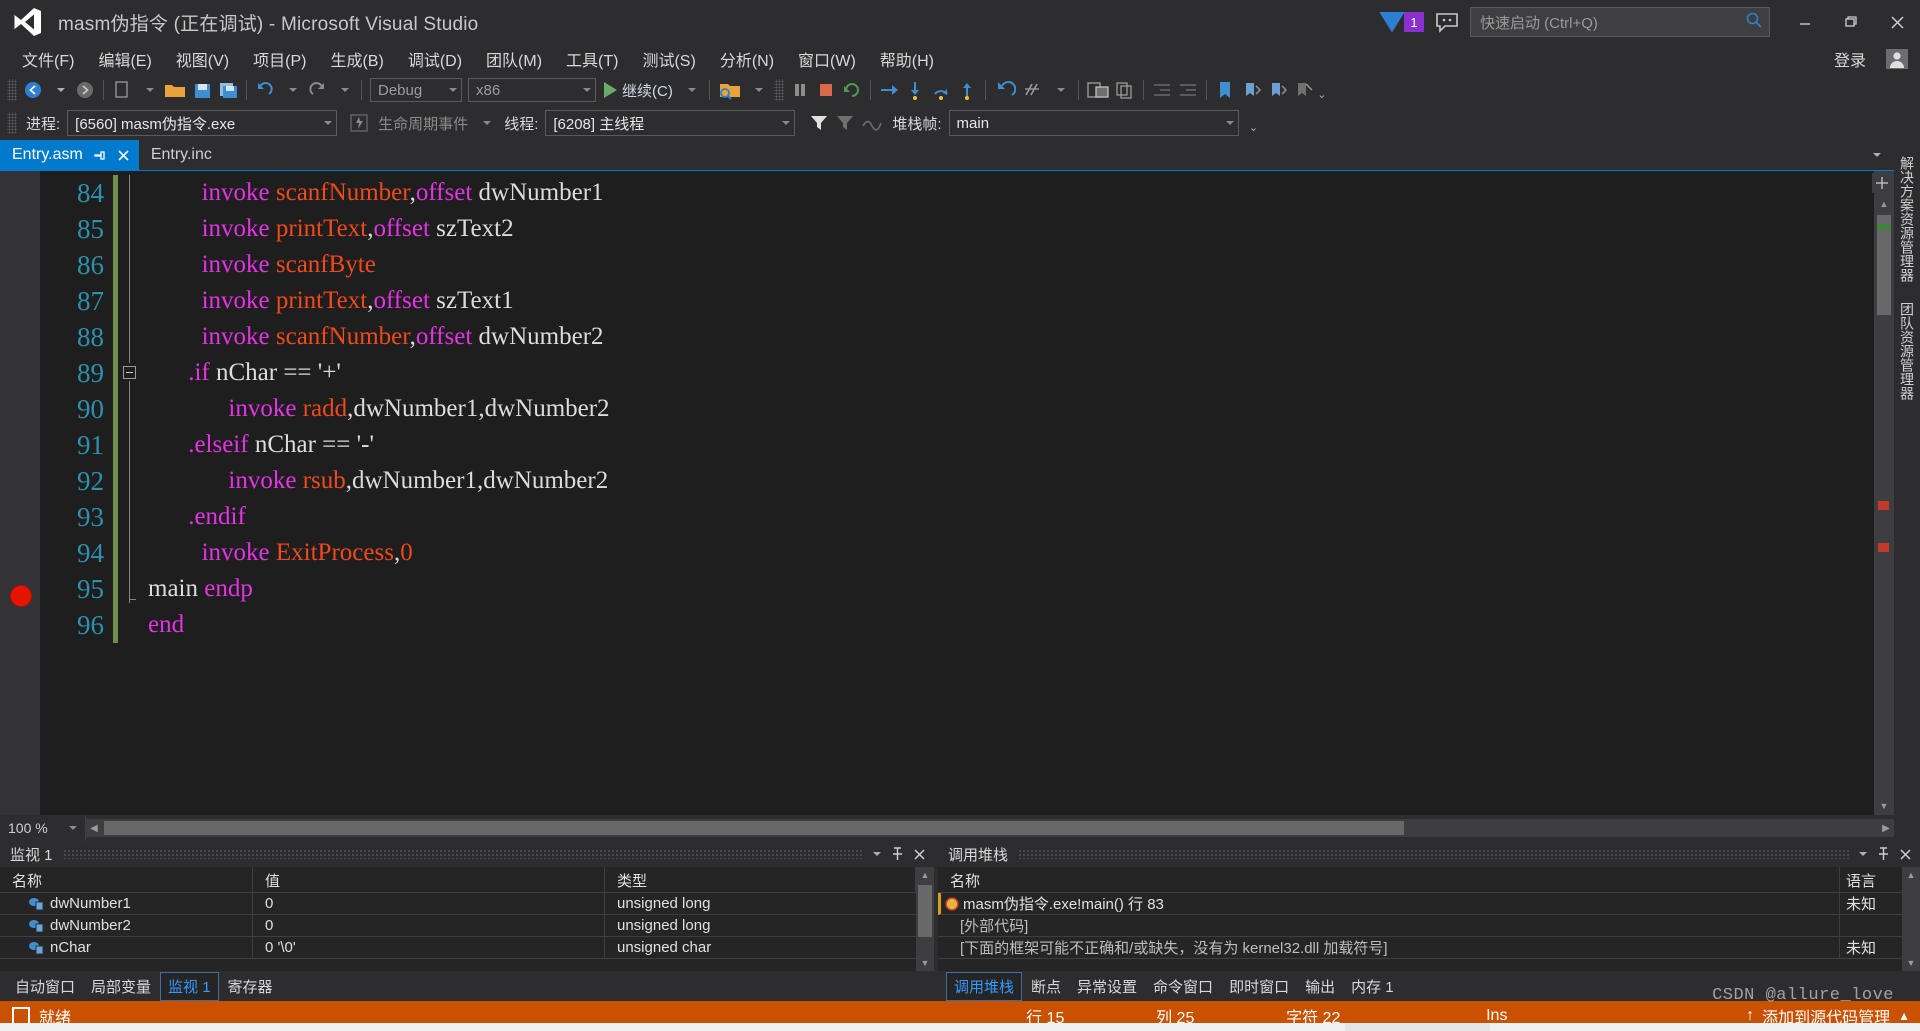  I want to click on undo-icon, so click(265, 90).